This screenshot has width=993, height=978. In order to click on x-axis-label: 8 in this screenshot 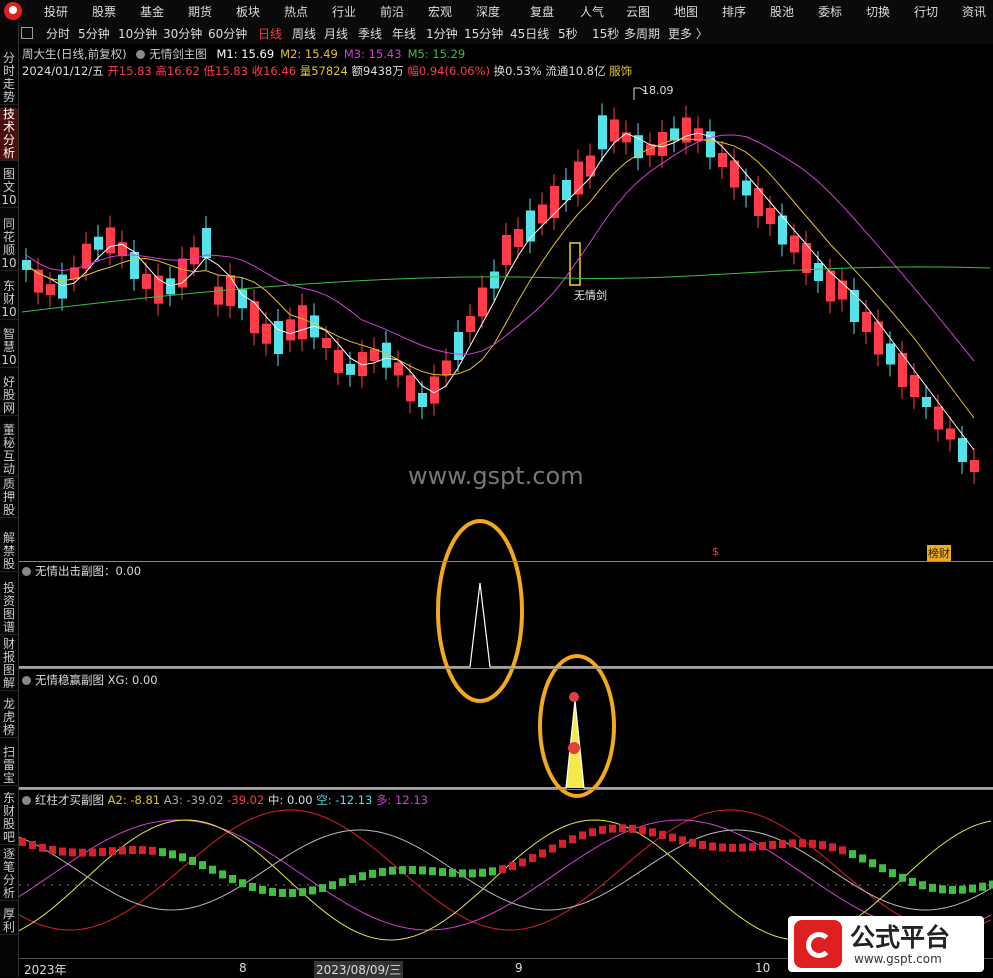, I will do `click(243, 968)`.